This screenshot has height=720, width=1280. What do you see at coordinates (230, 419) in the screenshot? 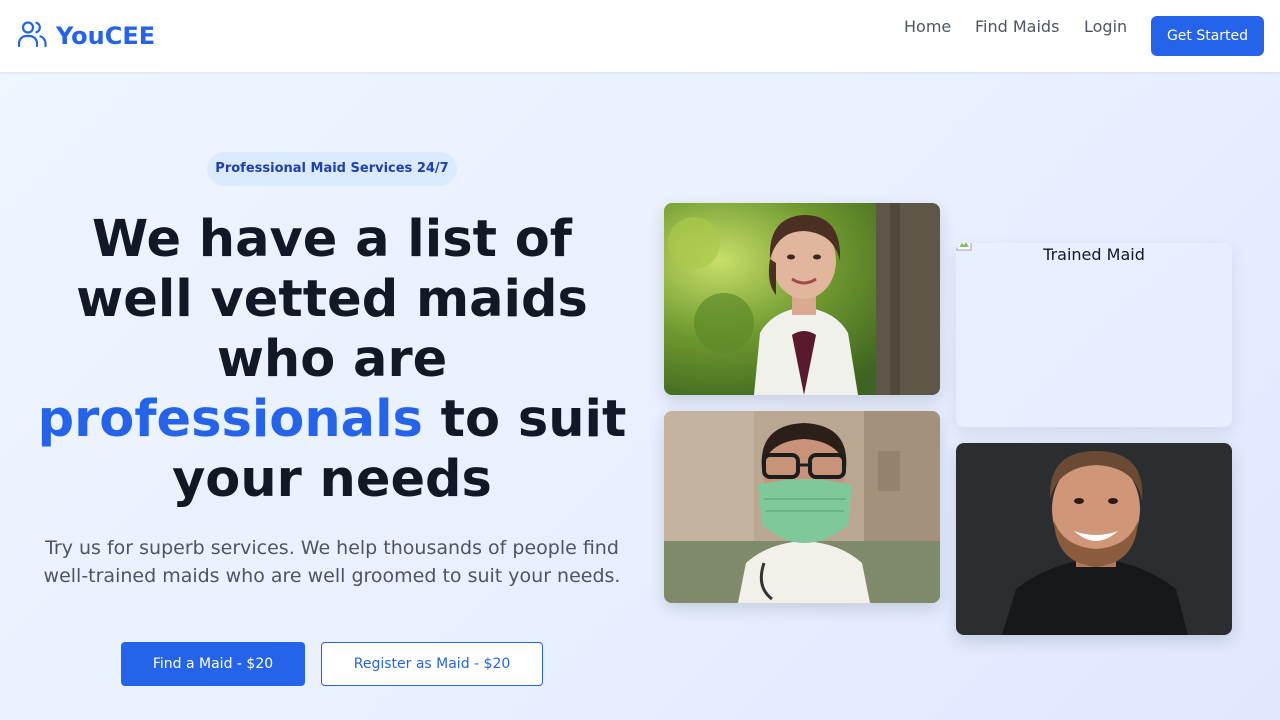
I see `headline-accent: professionals` at bounding box center [230, 419].